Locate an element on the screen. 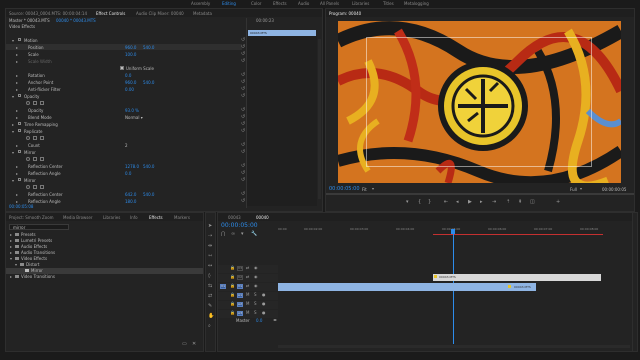 The image size is (640, 360). go-to-in-icon: ⇤ is located at coordinates (446, 202).